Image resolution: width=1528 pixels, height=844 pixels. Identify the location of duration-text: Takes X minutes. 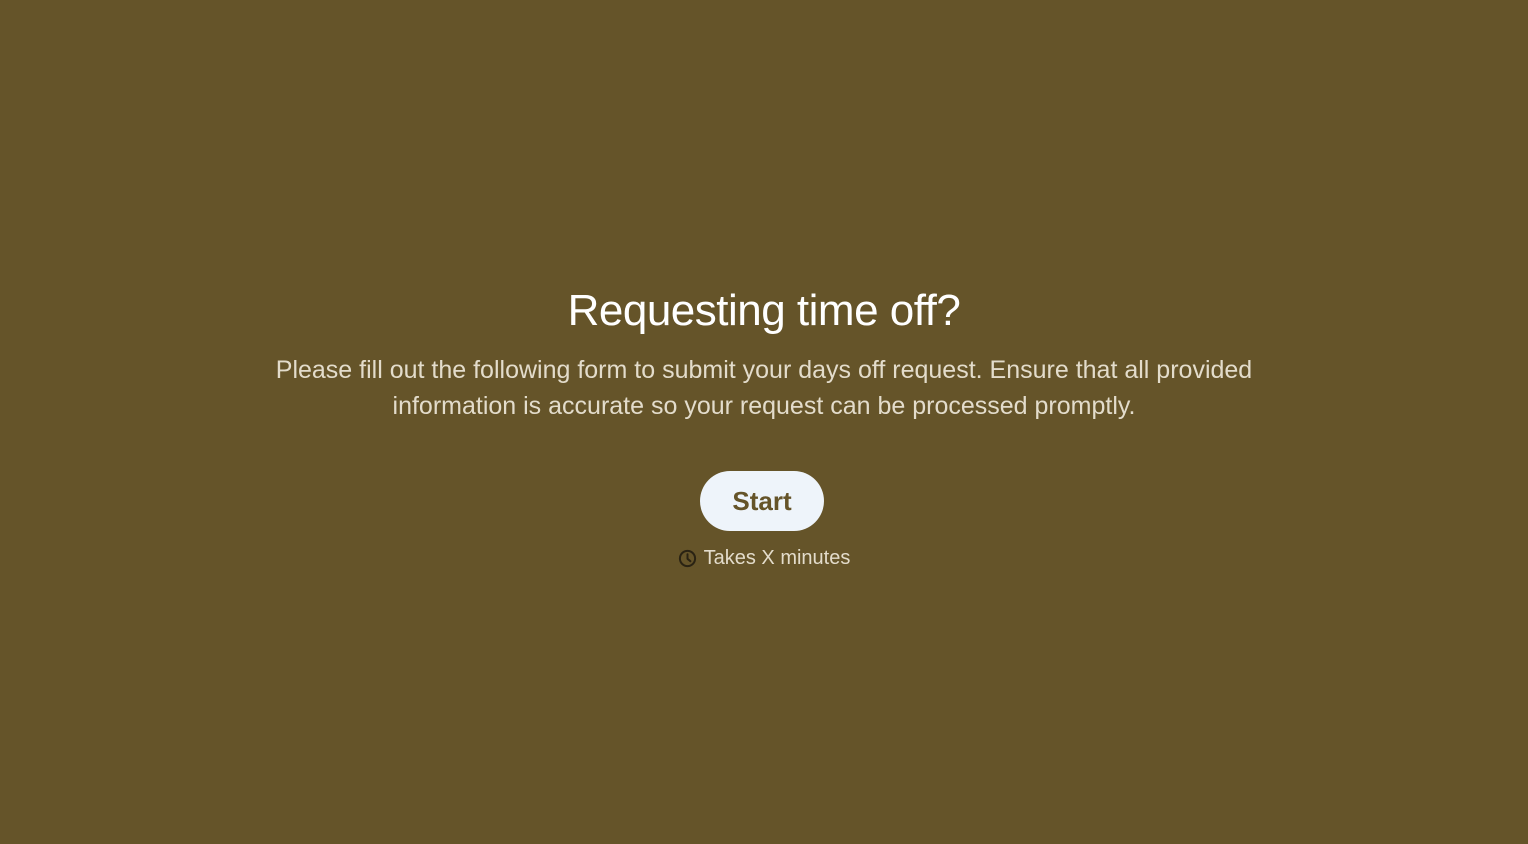
(777, 557).